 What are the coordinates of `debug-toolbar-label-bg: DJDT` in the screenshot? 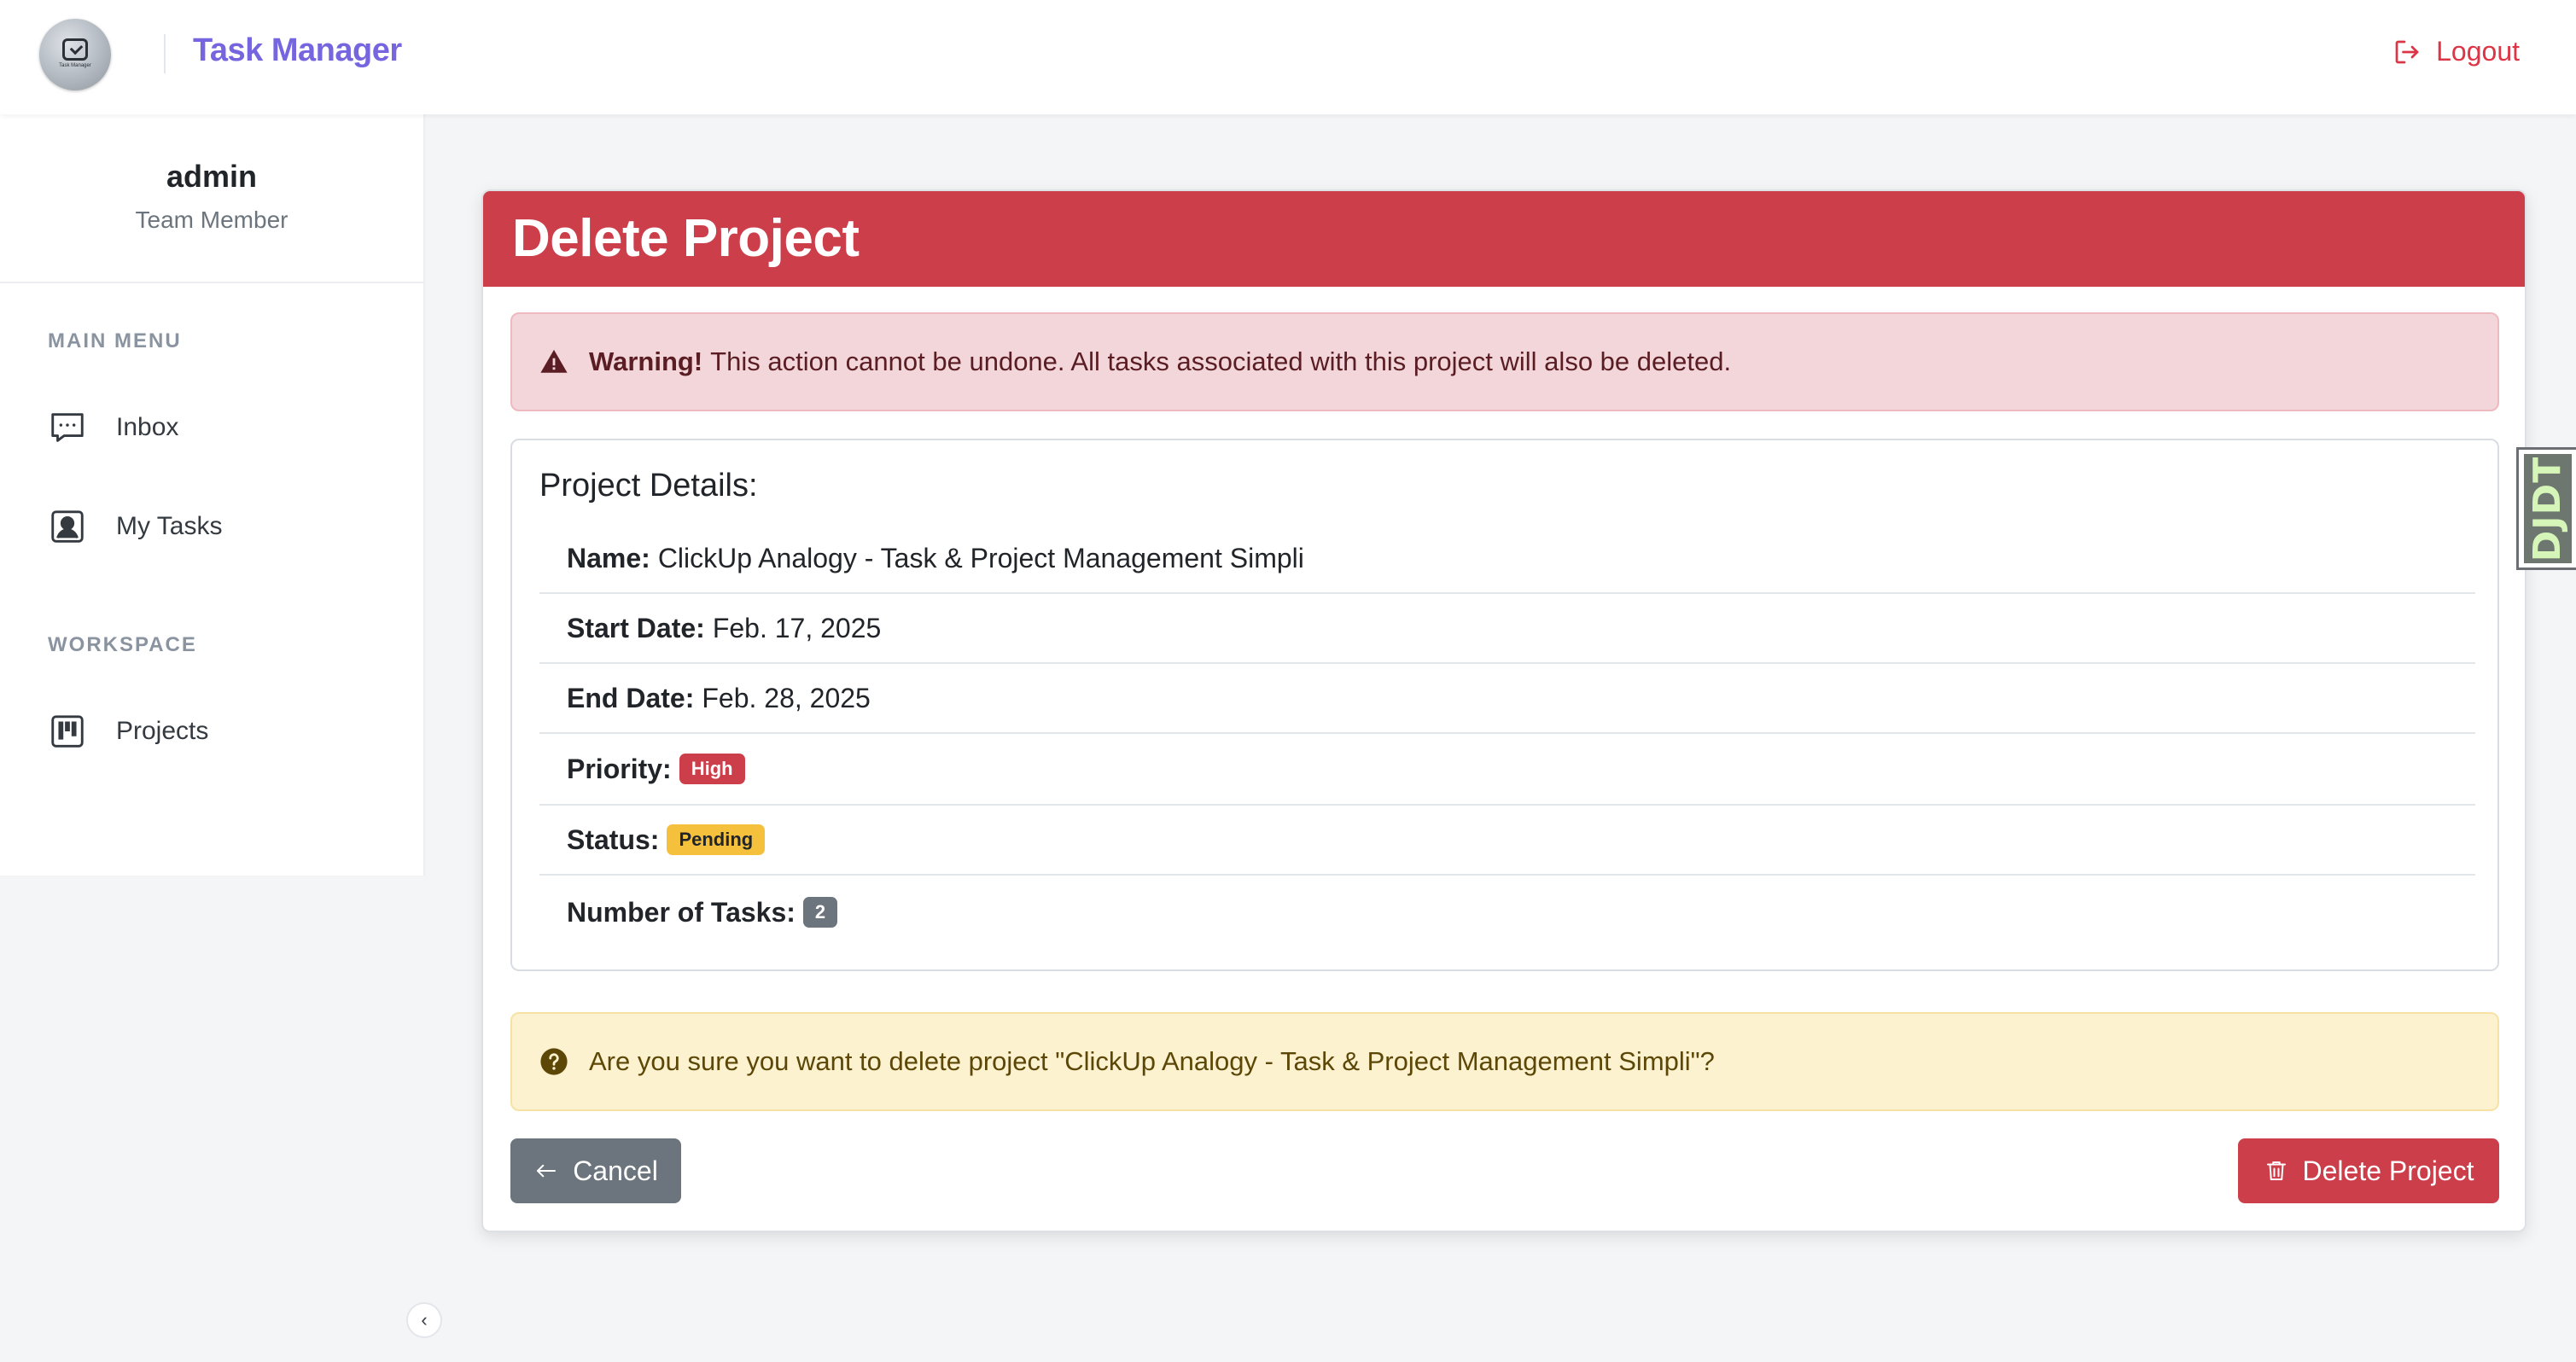 It's located at (2547, 509).